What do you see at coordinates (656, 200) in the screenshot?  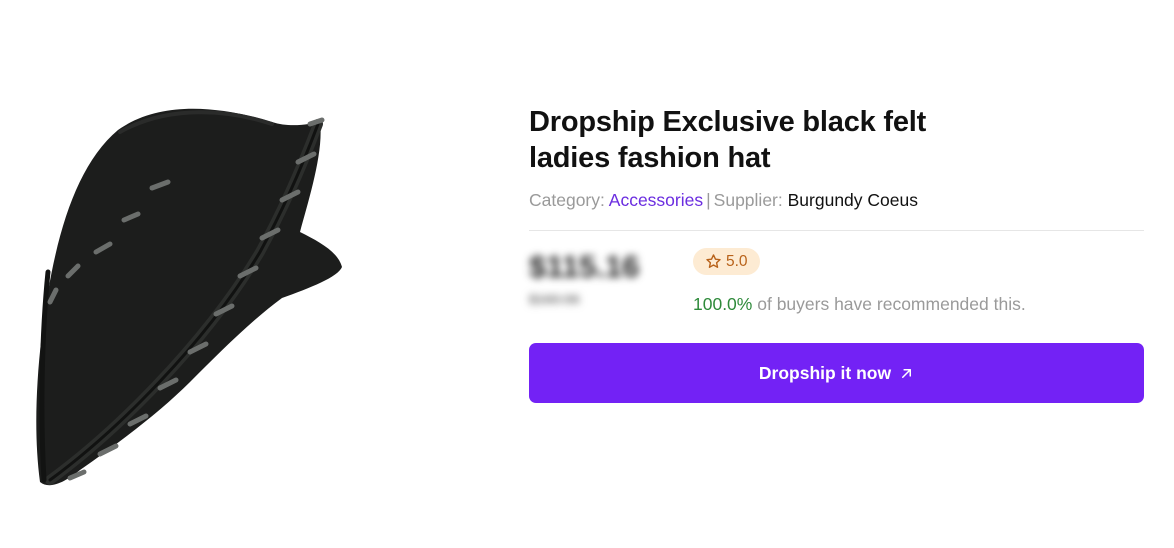 I see `category-link: Accessories` at bounding box center [656, 200].